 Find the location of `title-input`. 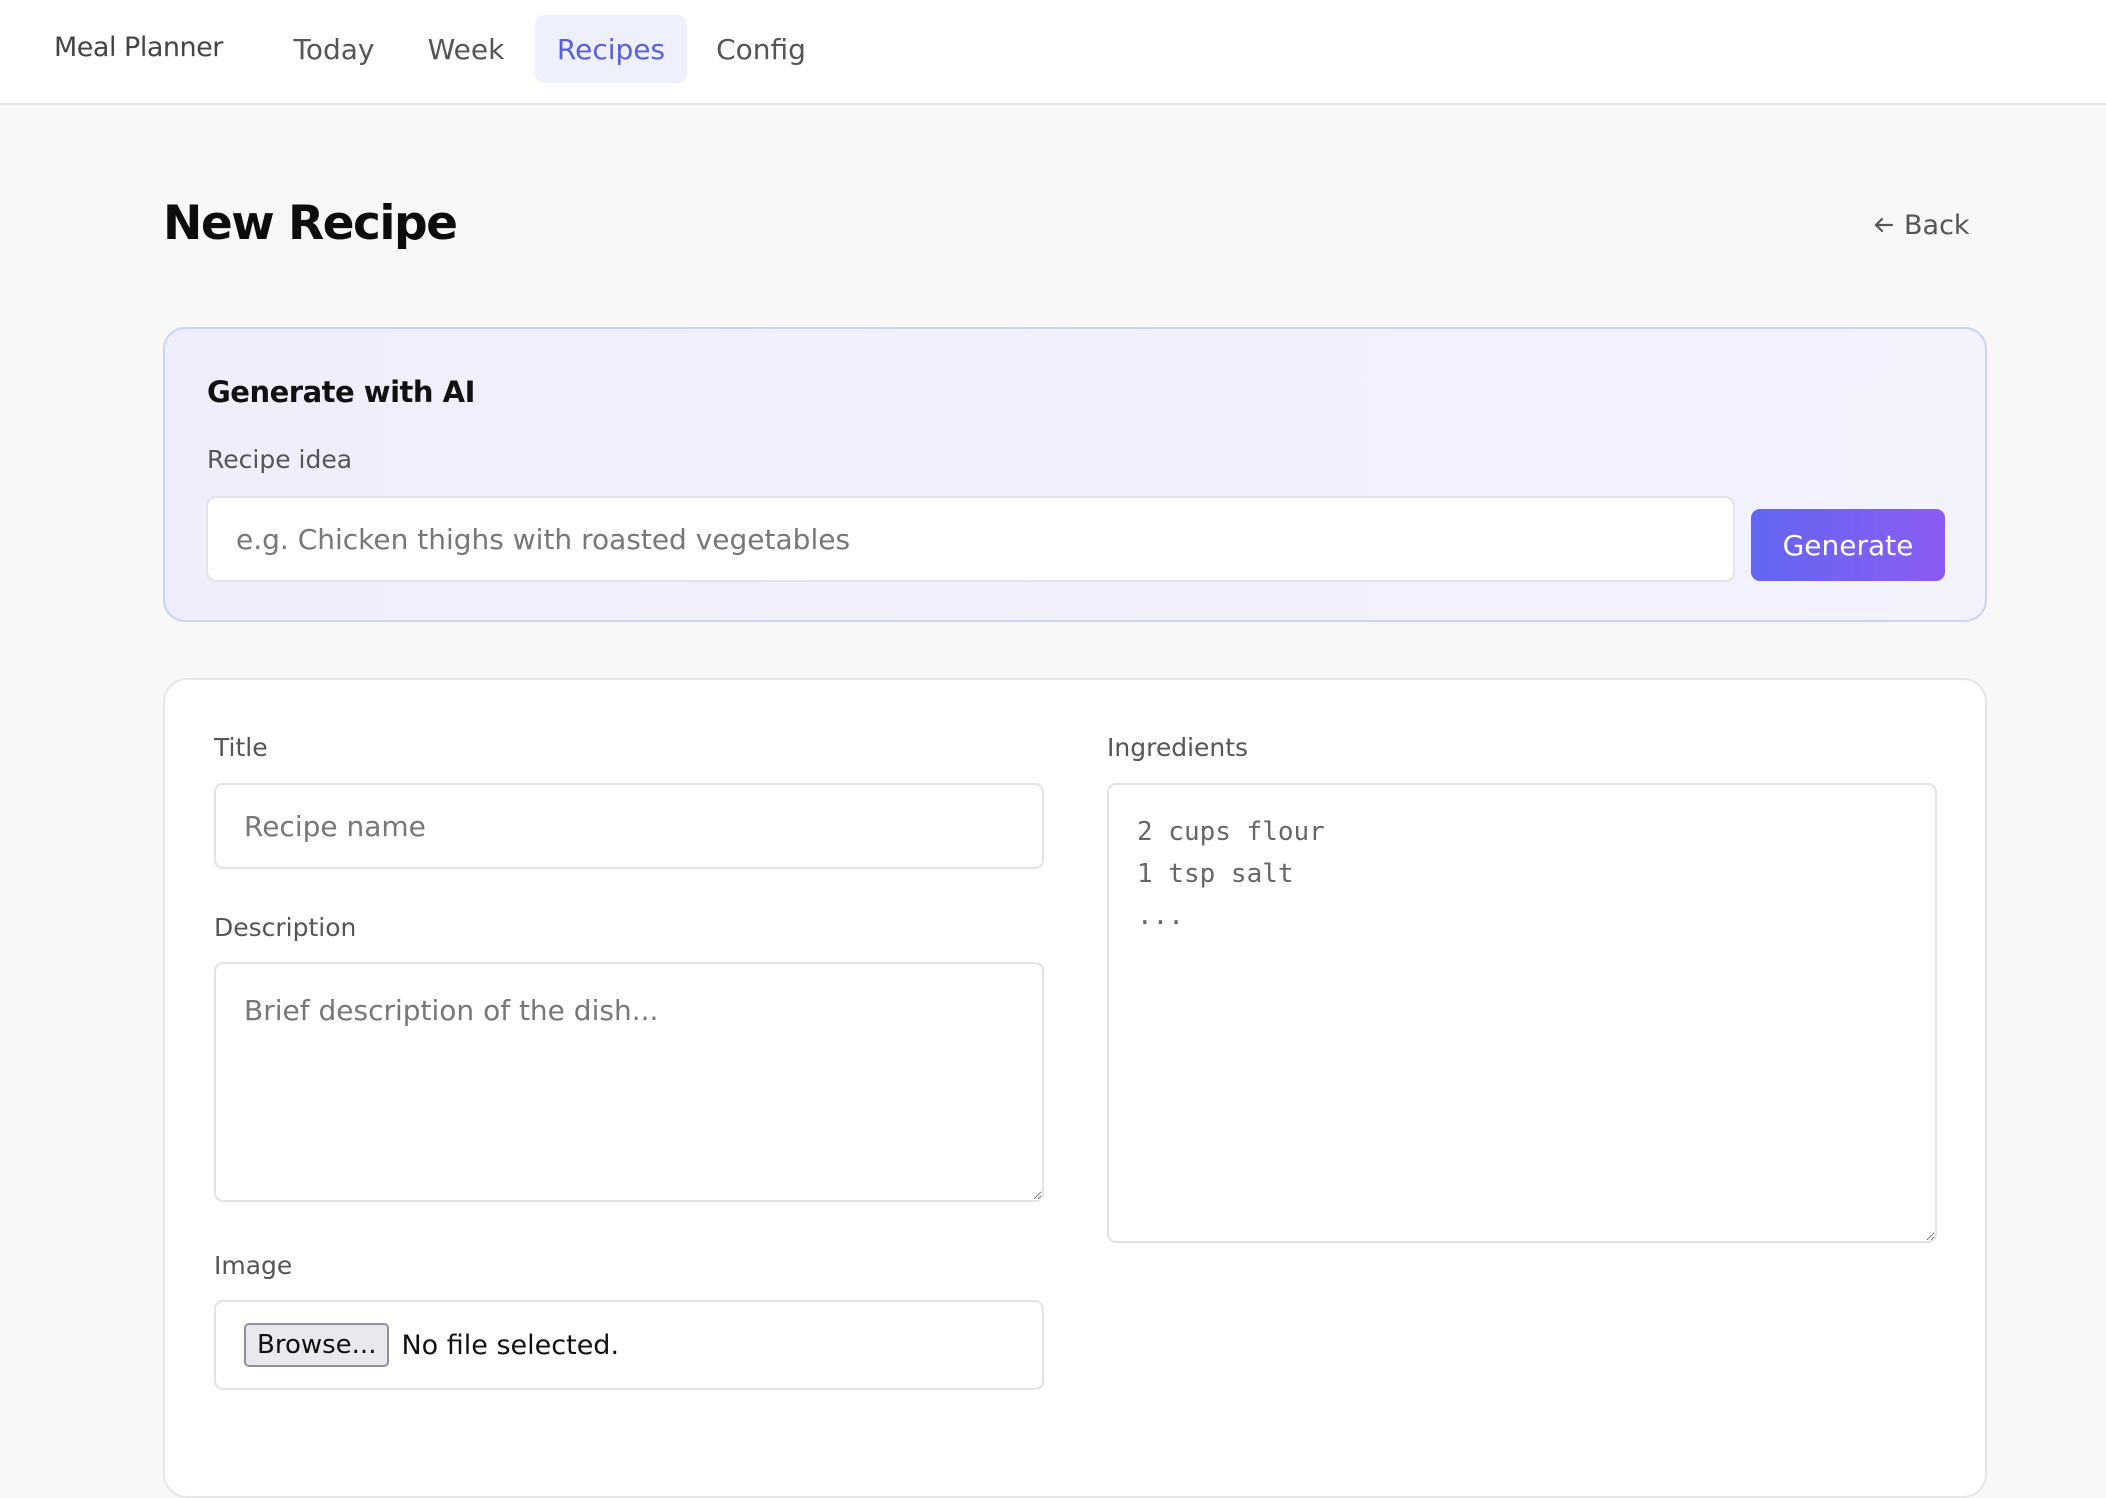

title-input is located at coordinates (629, 826).